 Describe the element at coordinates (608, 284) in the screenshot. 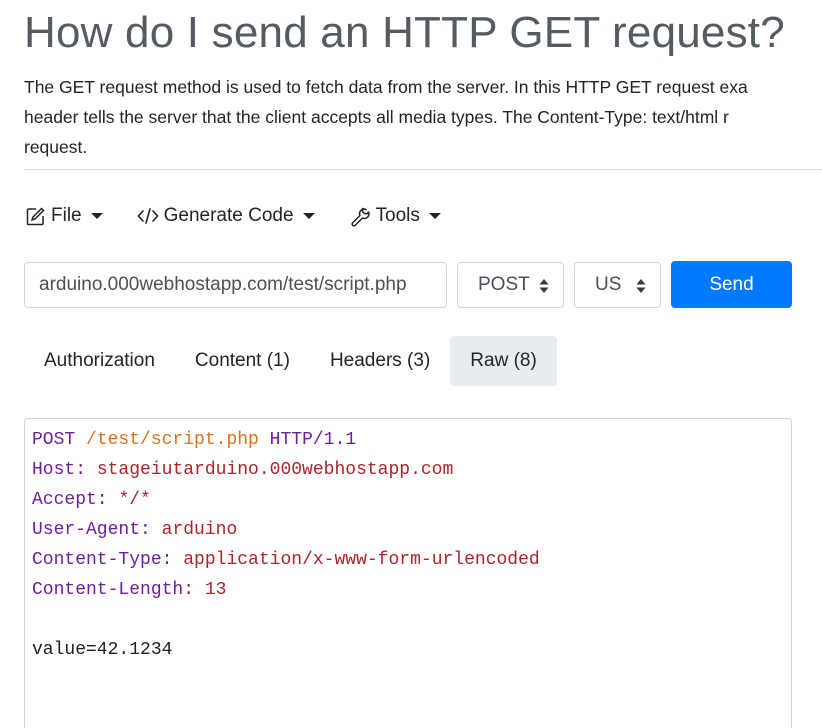

I see `region-select-value: US` at that location.